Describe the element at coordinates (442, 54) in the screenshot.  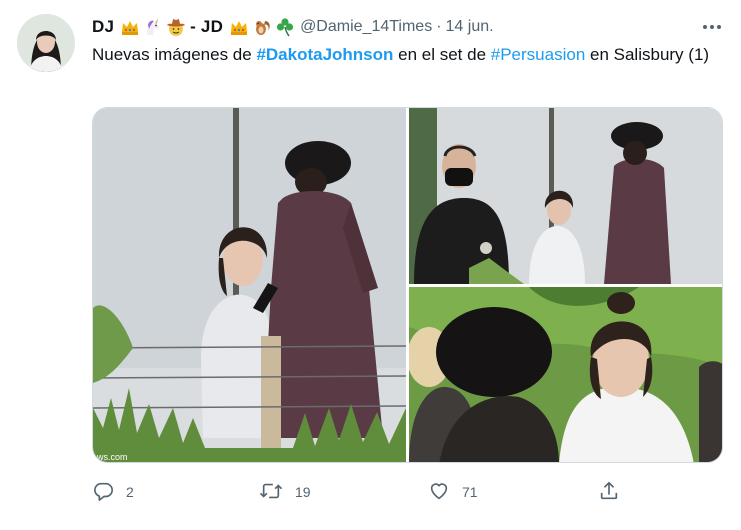
I see `tweet-text-part2: en el set de` at that location.